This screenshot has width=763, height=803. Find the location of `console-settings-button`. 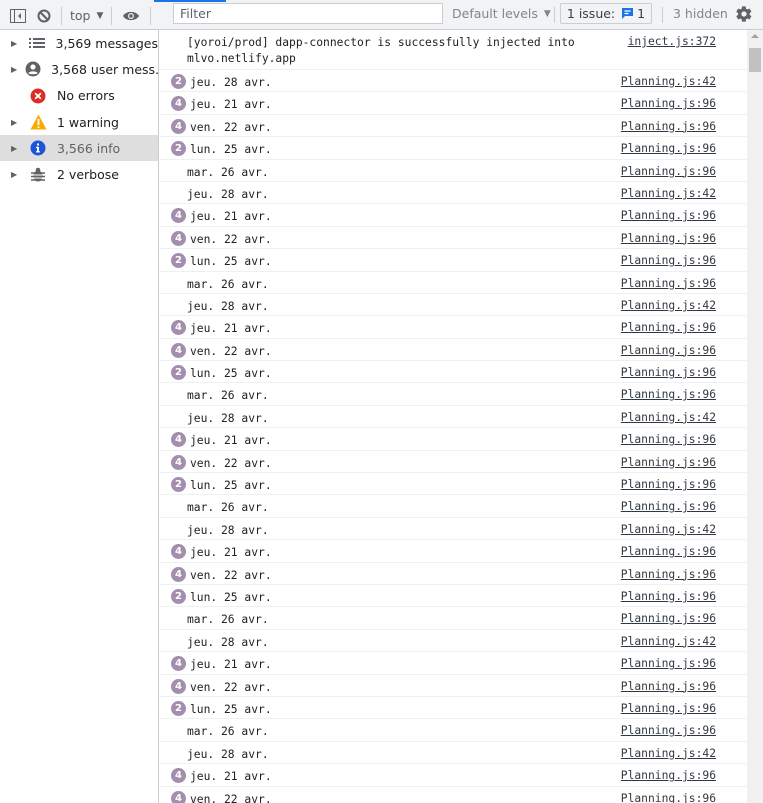

console-settings-button is located at coordinates (744, 15).